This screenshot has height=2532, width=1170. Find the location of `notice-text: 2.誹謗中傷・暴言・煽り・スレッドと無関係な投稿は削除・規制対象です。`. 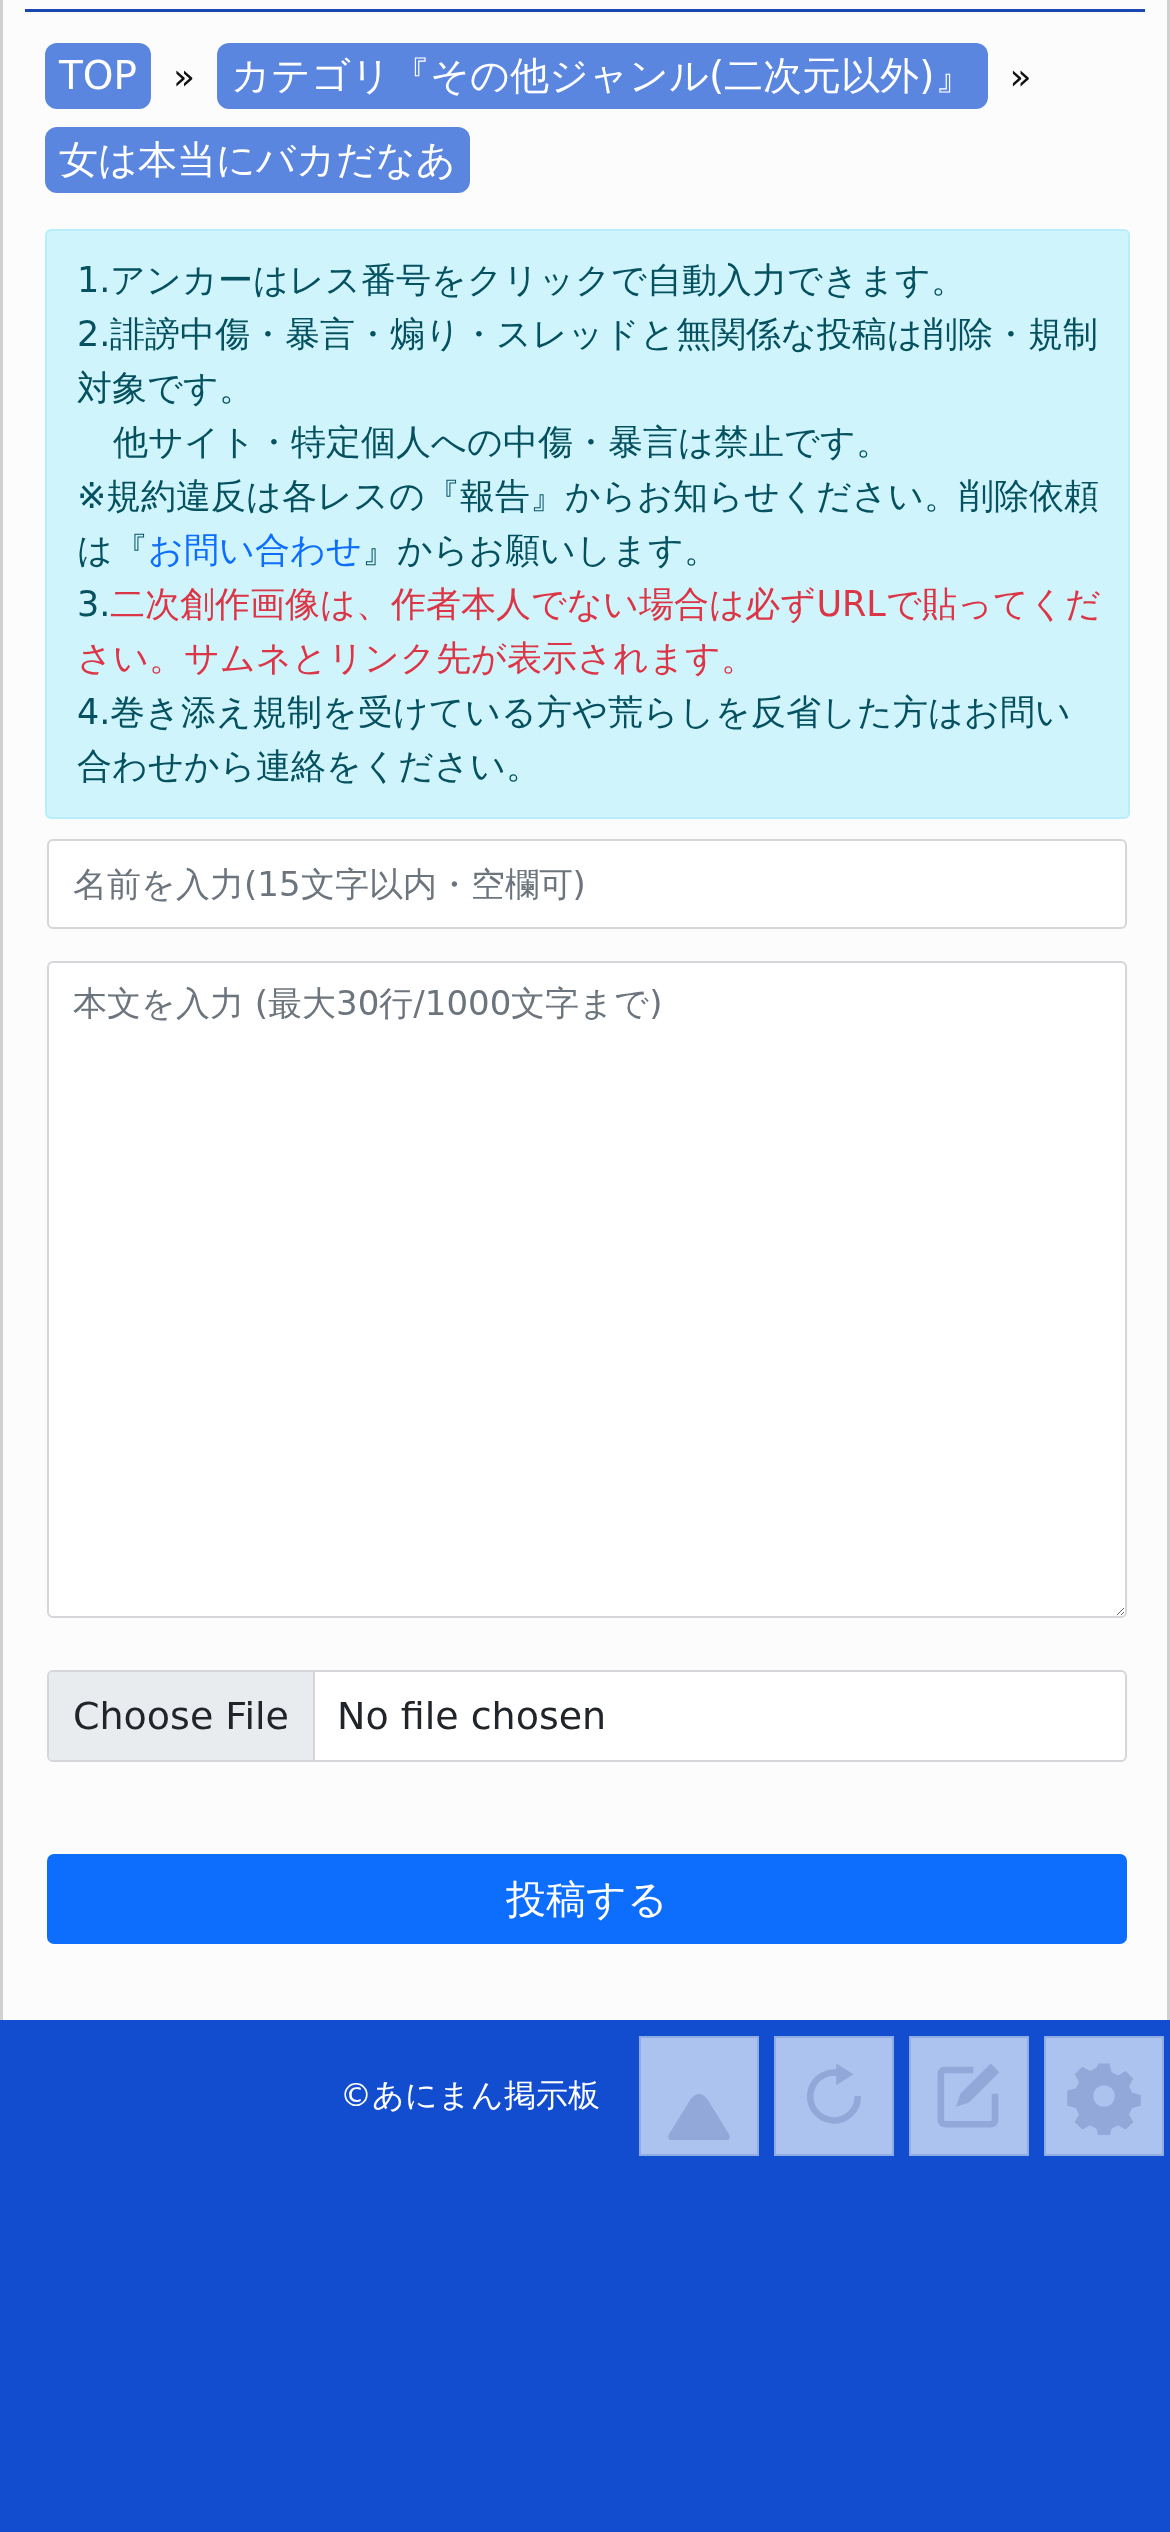

notice-text: 2.誹謗中傷・暴言・煽り・スレッドと無関係な投稿は削除・規制対象です。 is located at coordinates (588, 361).